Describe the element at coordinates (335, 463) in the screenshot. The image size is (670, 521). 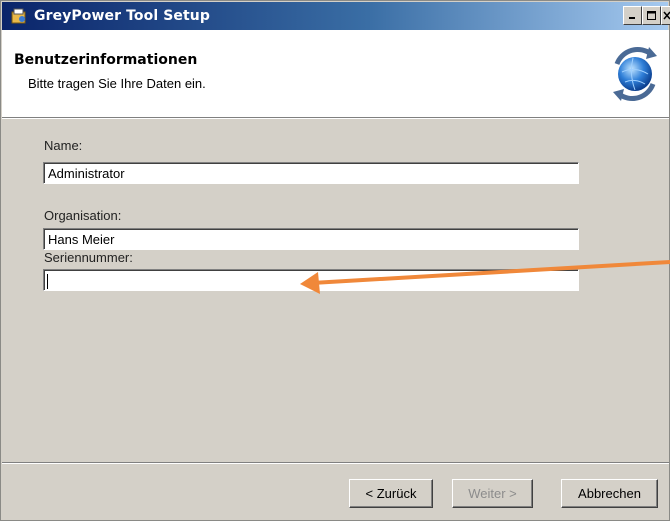
I see `footer-separator` at that location.